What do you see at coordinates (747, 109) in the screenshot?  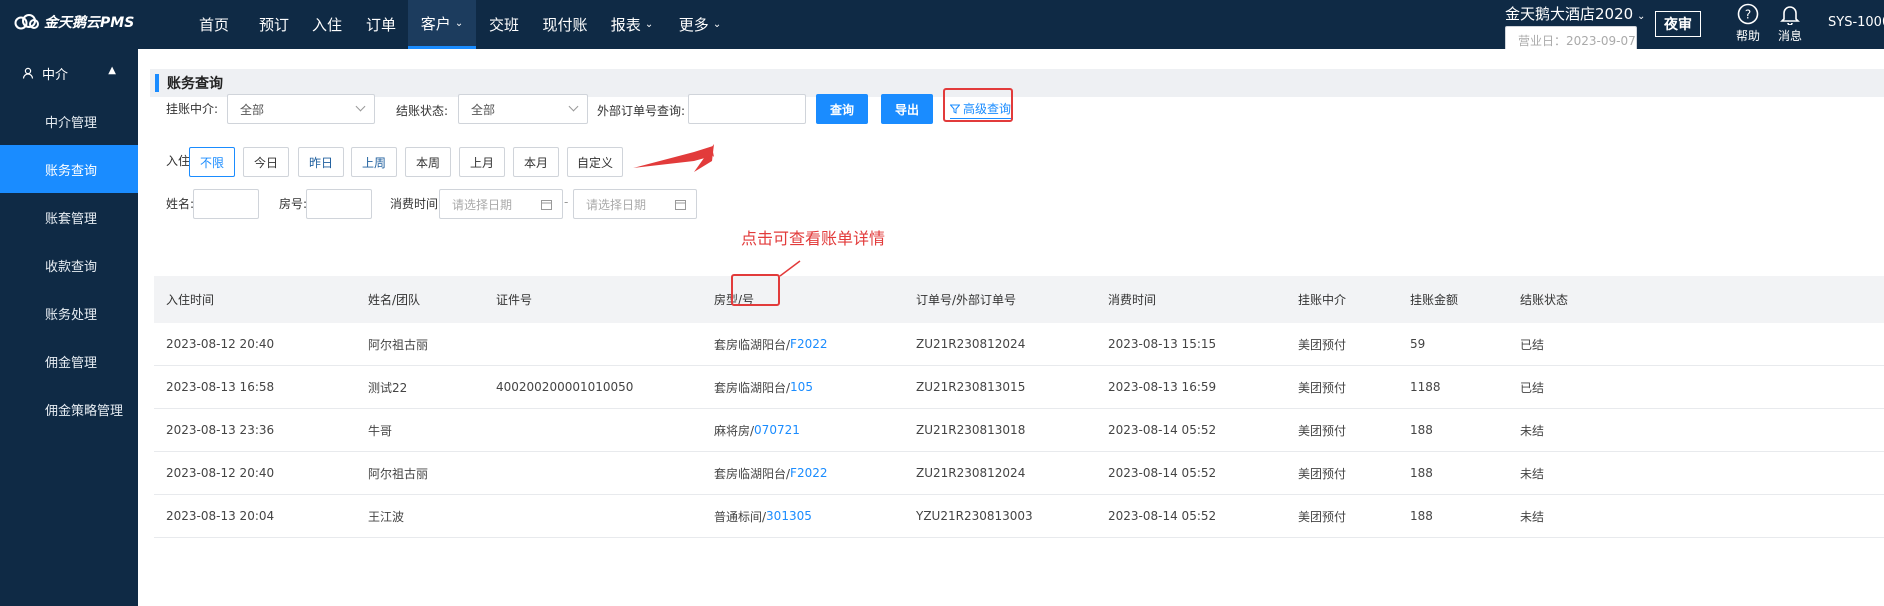 I see `external-order-input` at bounding box center [747, 109].